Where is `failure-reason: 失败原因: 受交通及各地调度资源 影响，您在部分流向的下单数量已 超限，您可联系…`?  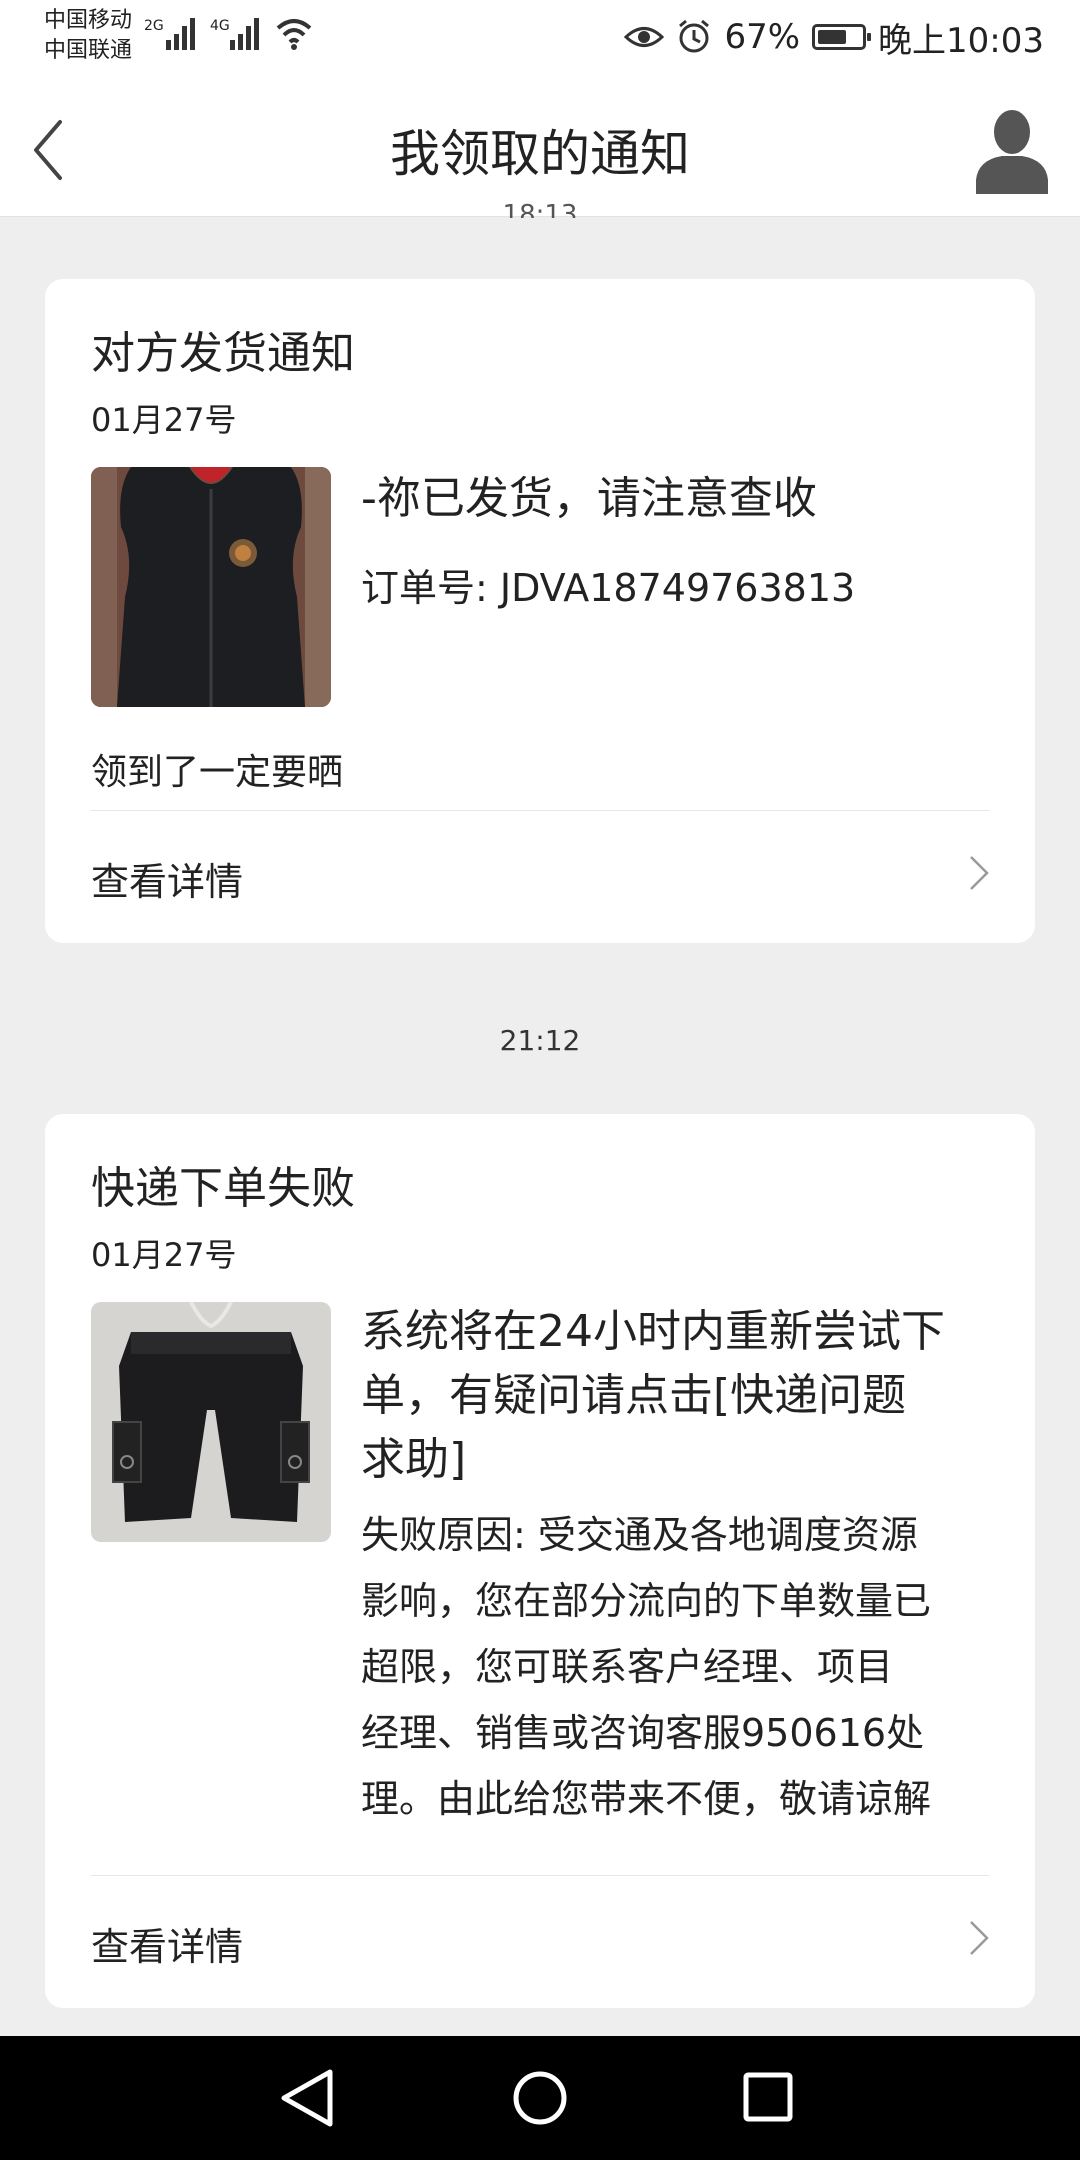 failure-reason: 失败原因: 受交通及各地调度资源 影响，您在部分流向的下单数量已 超限，您可联系… is located at coordinates (676, 1667).